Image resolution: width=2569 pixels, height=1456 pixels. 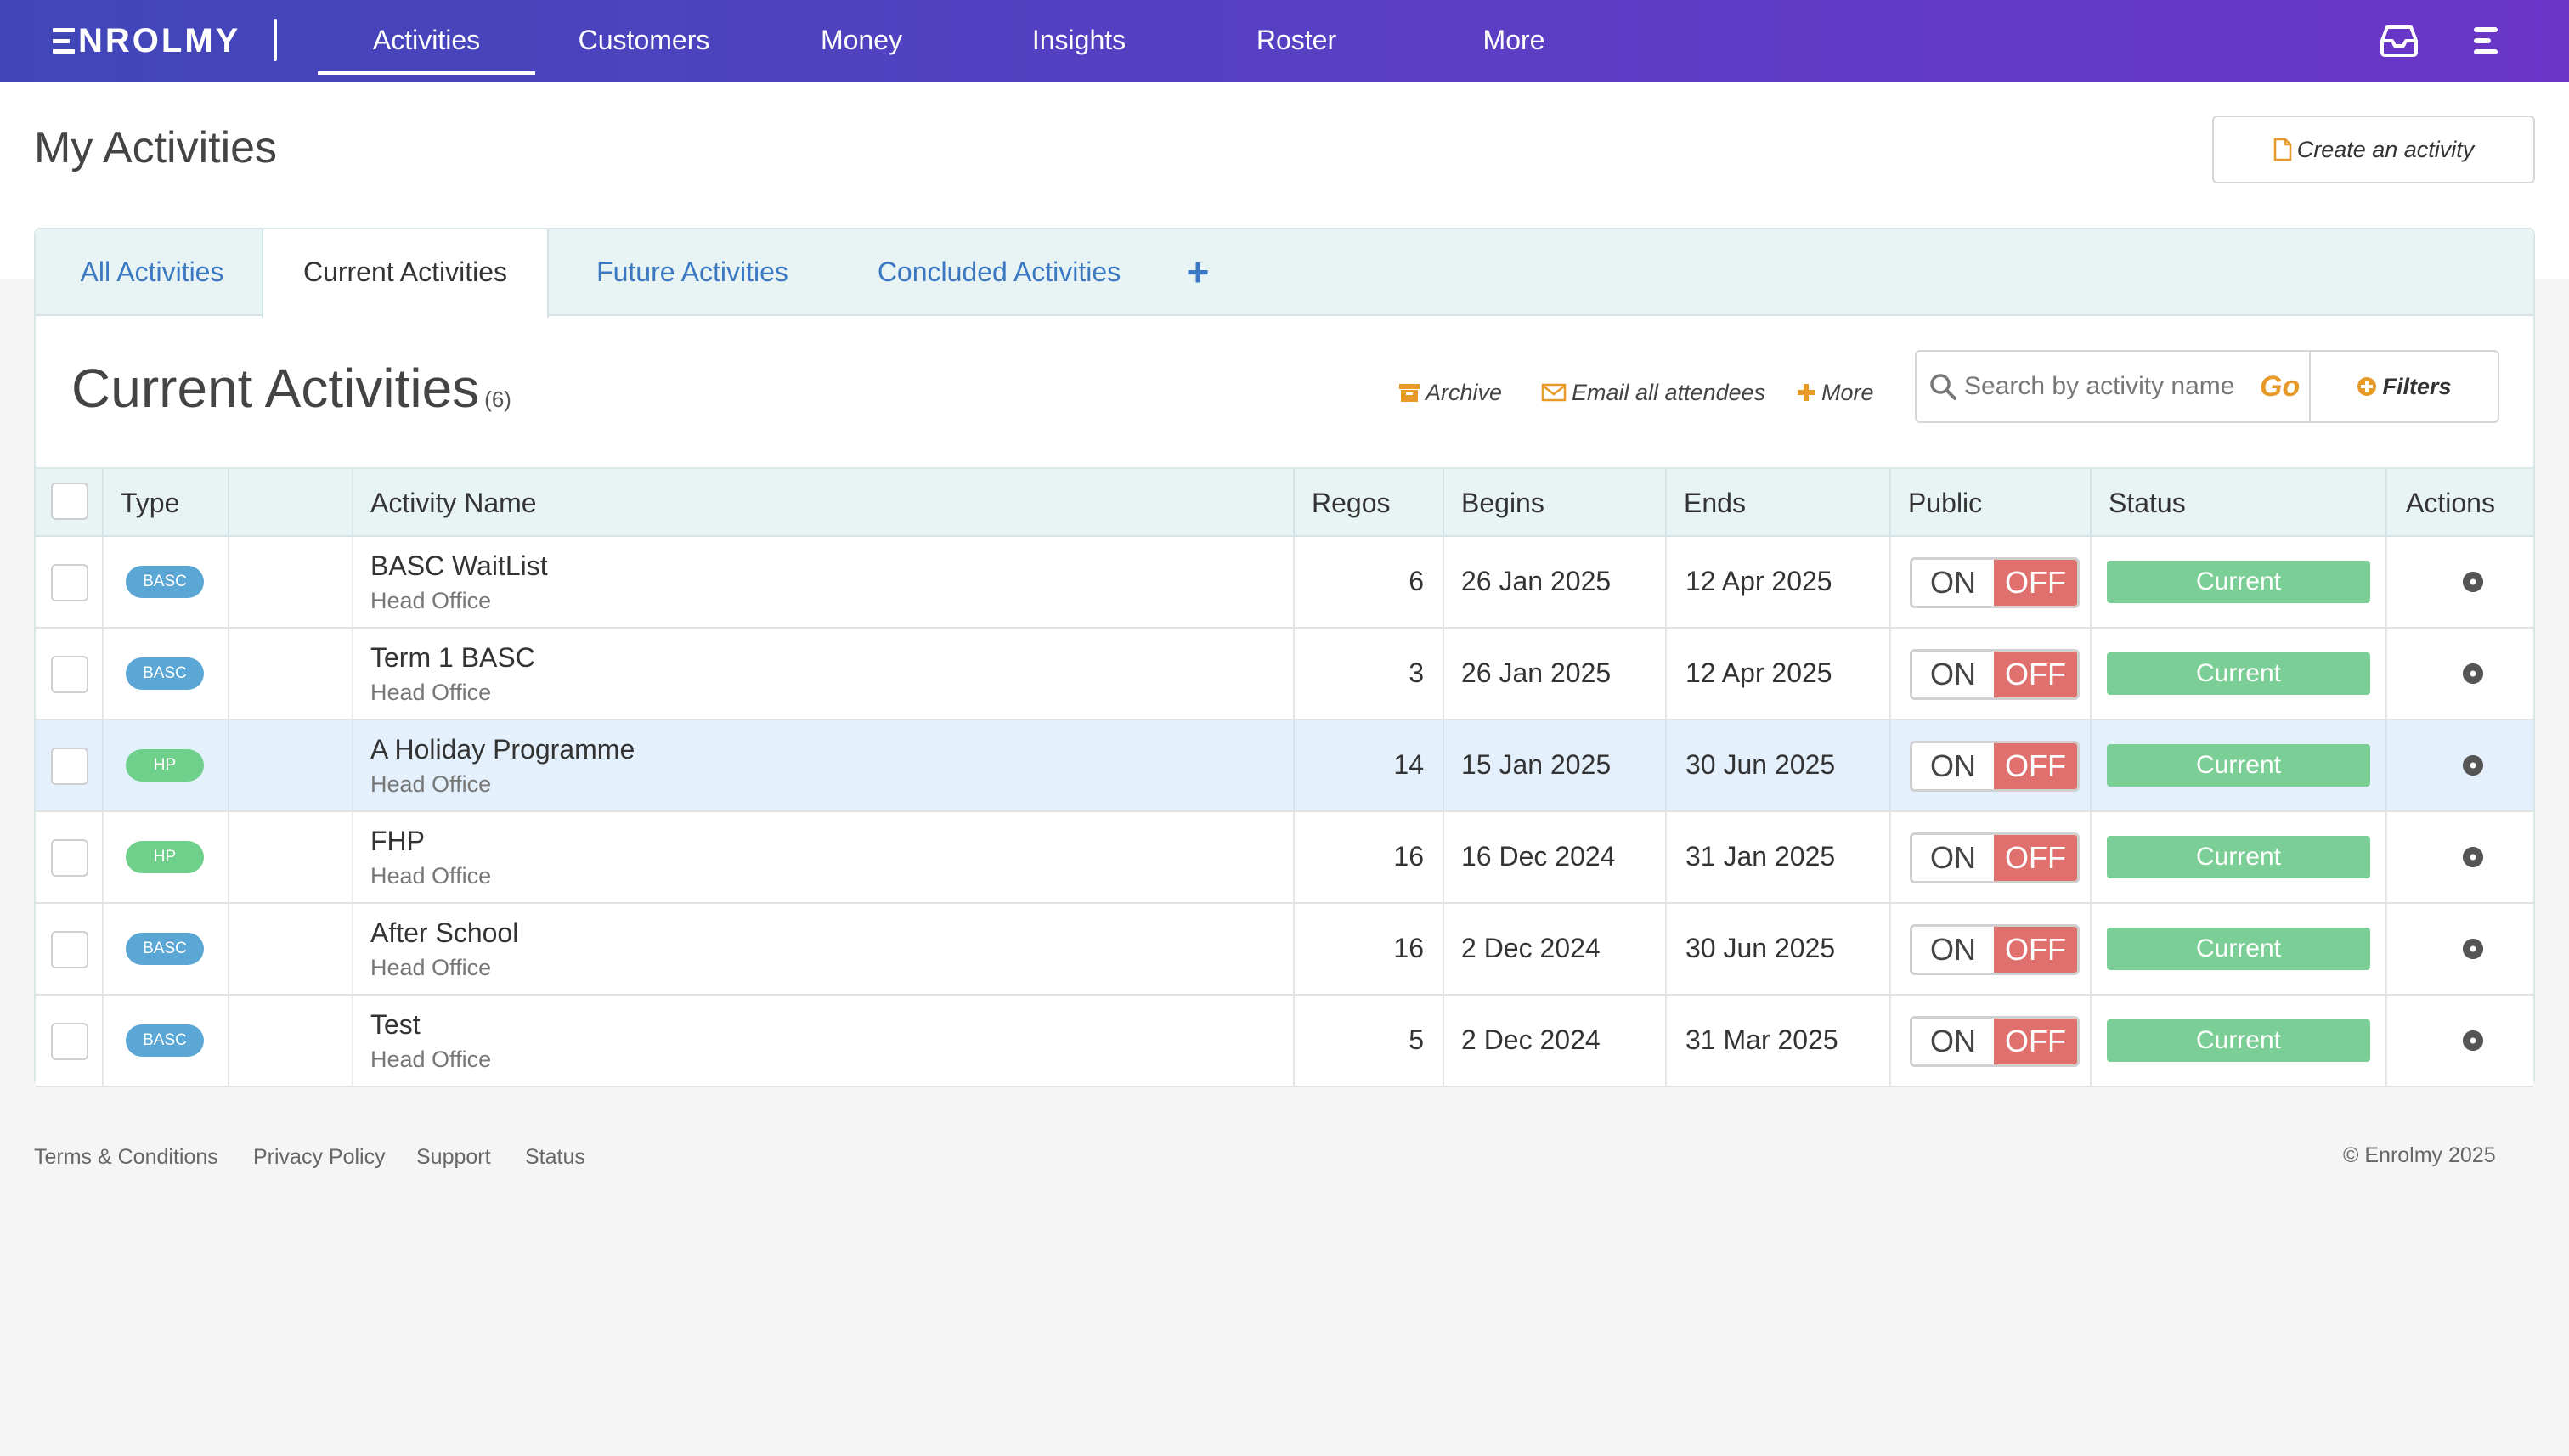 What do you see at coordinates (2404, 387) in the screenshot?
I see `filters-button: Filters` at bounding box center [2404, 387].